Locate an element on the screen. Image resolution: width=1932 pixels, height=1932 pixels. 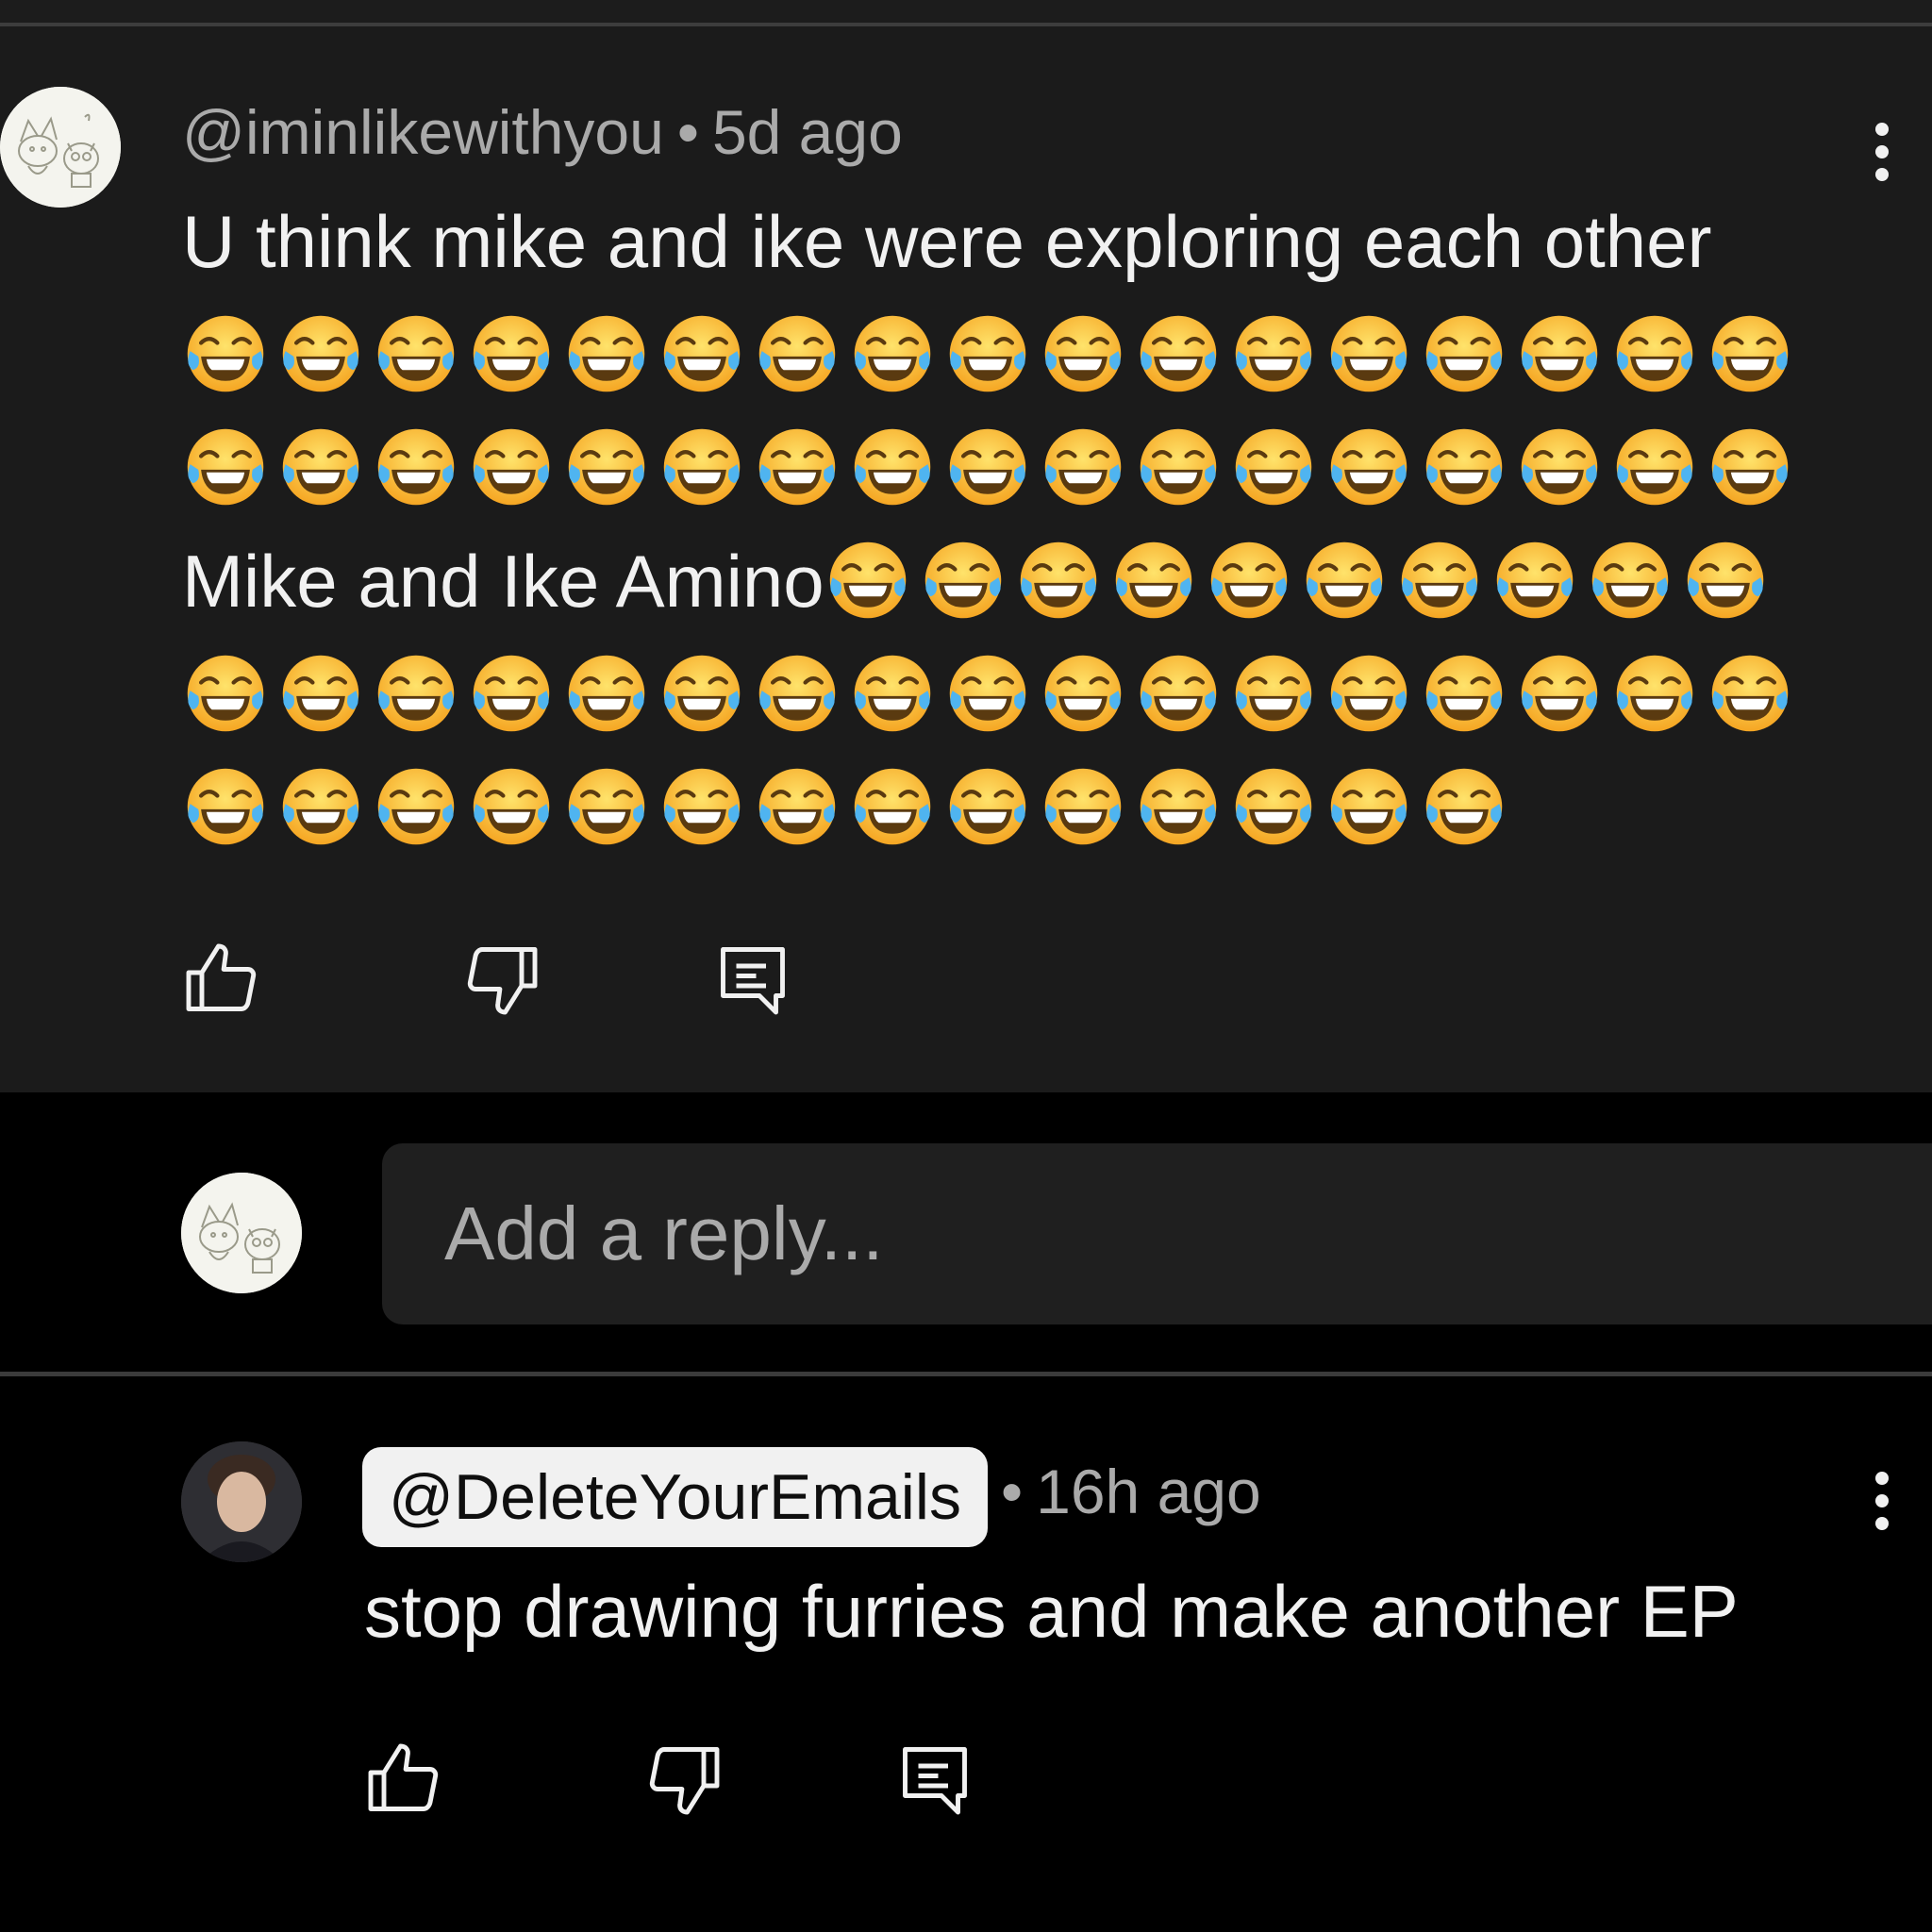
comment-author-handle: @iminlikewithyou is located at coordinates (423, 132).